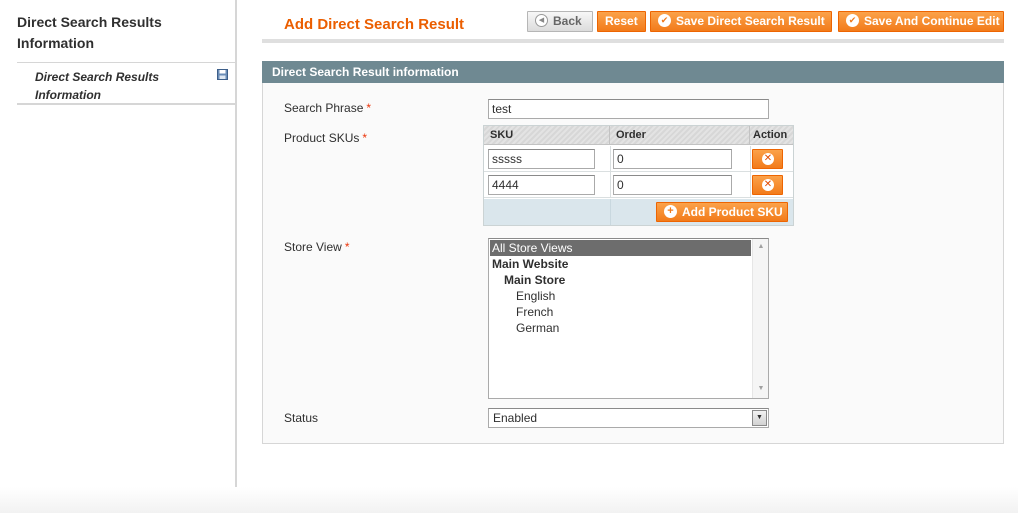  I want to click on scroll-down-icon: ▼, so click(761, 389).